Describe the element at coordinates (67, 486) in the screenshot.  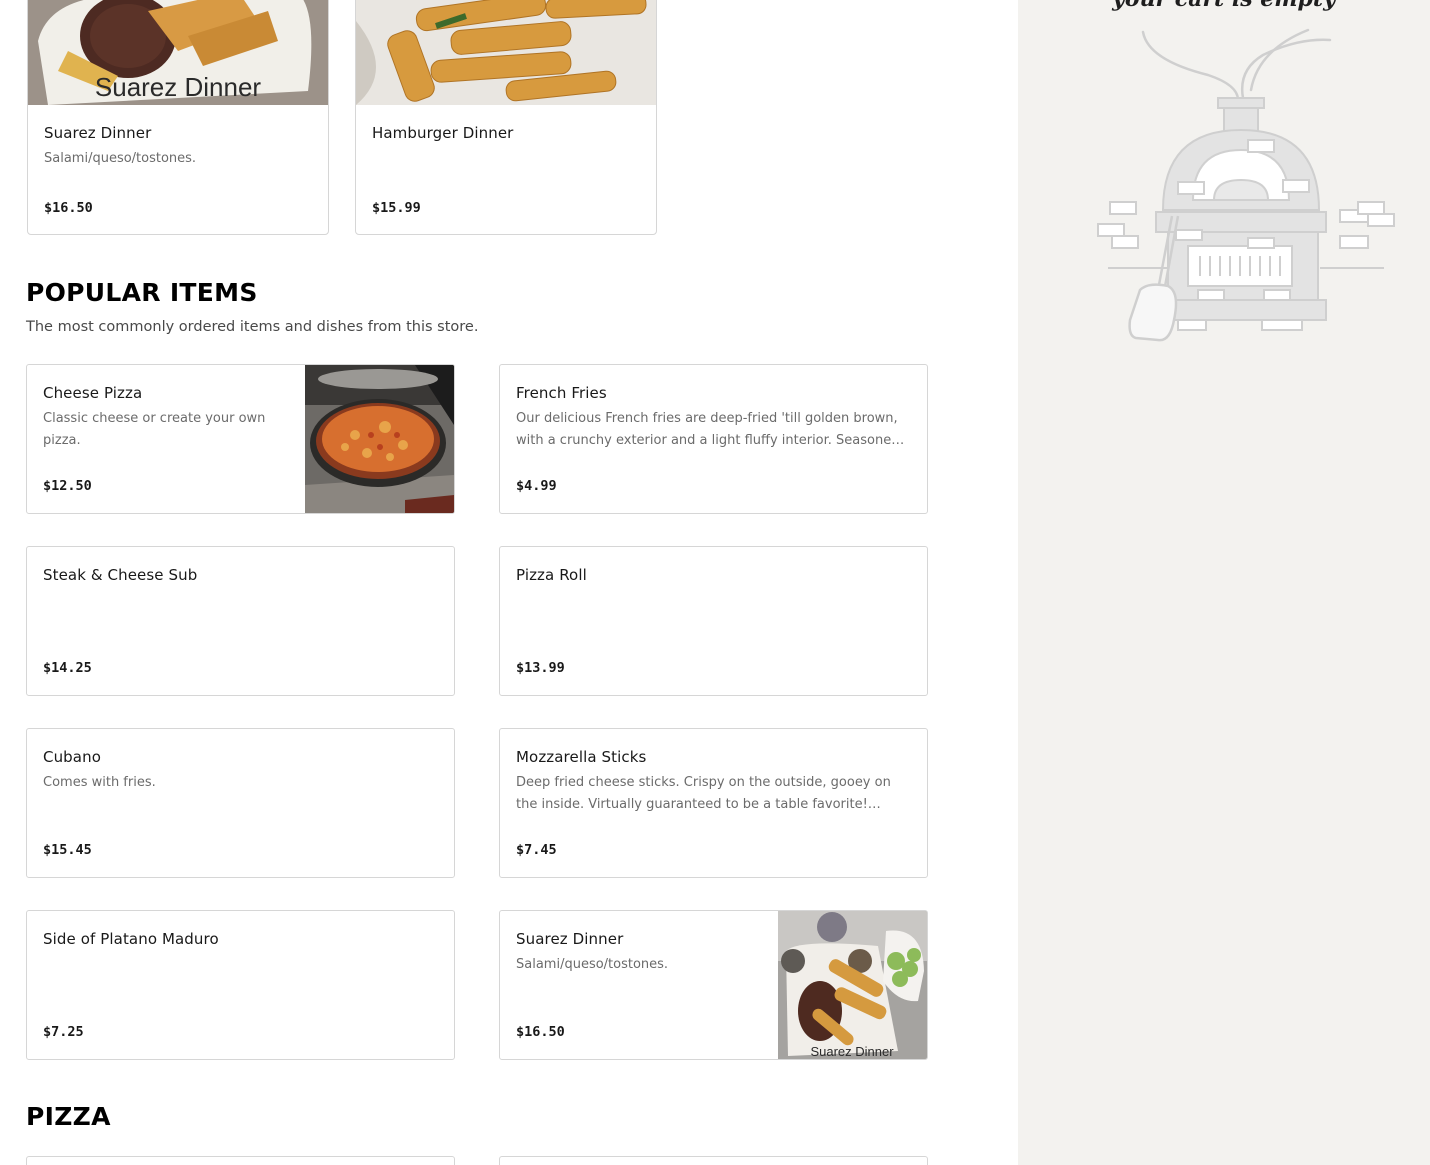
I see `item-price: $12.50` at that location.